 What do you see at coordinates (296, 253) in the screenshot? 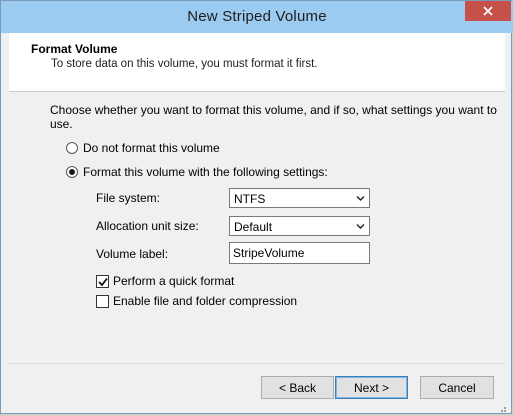
I see `volume-label-input` at bounding box center [296, 253].